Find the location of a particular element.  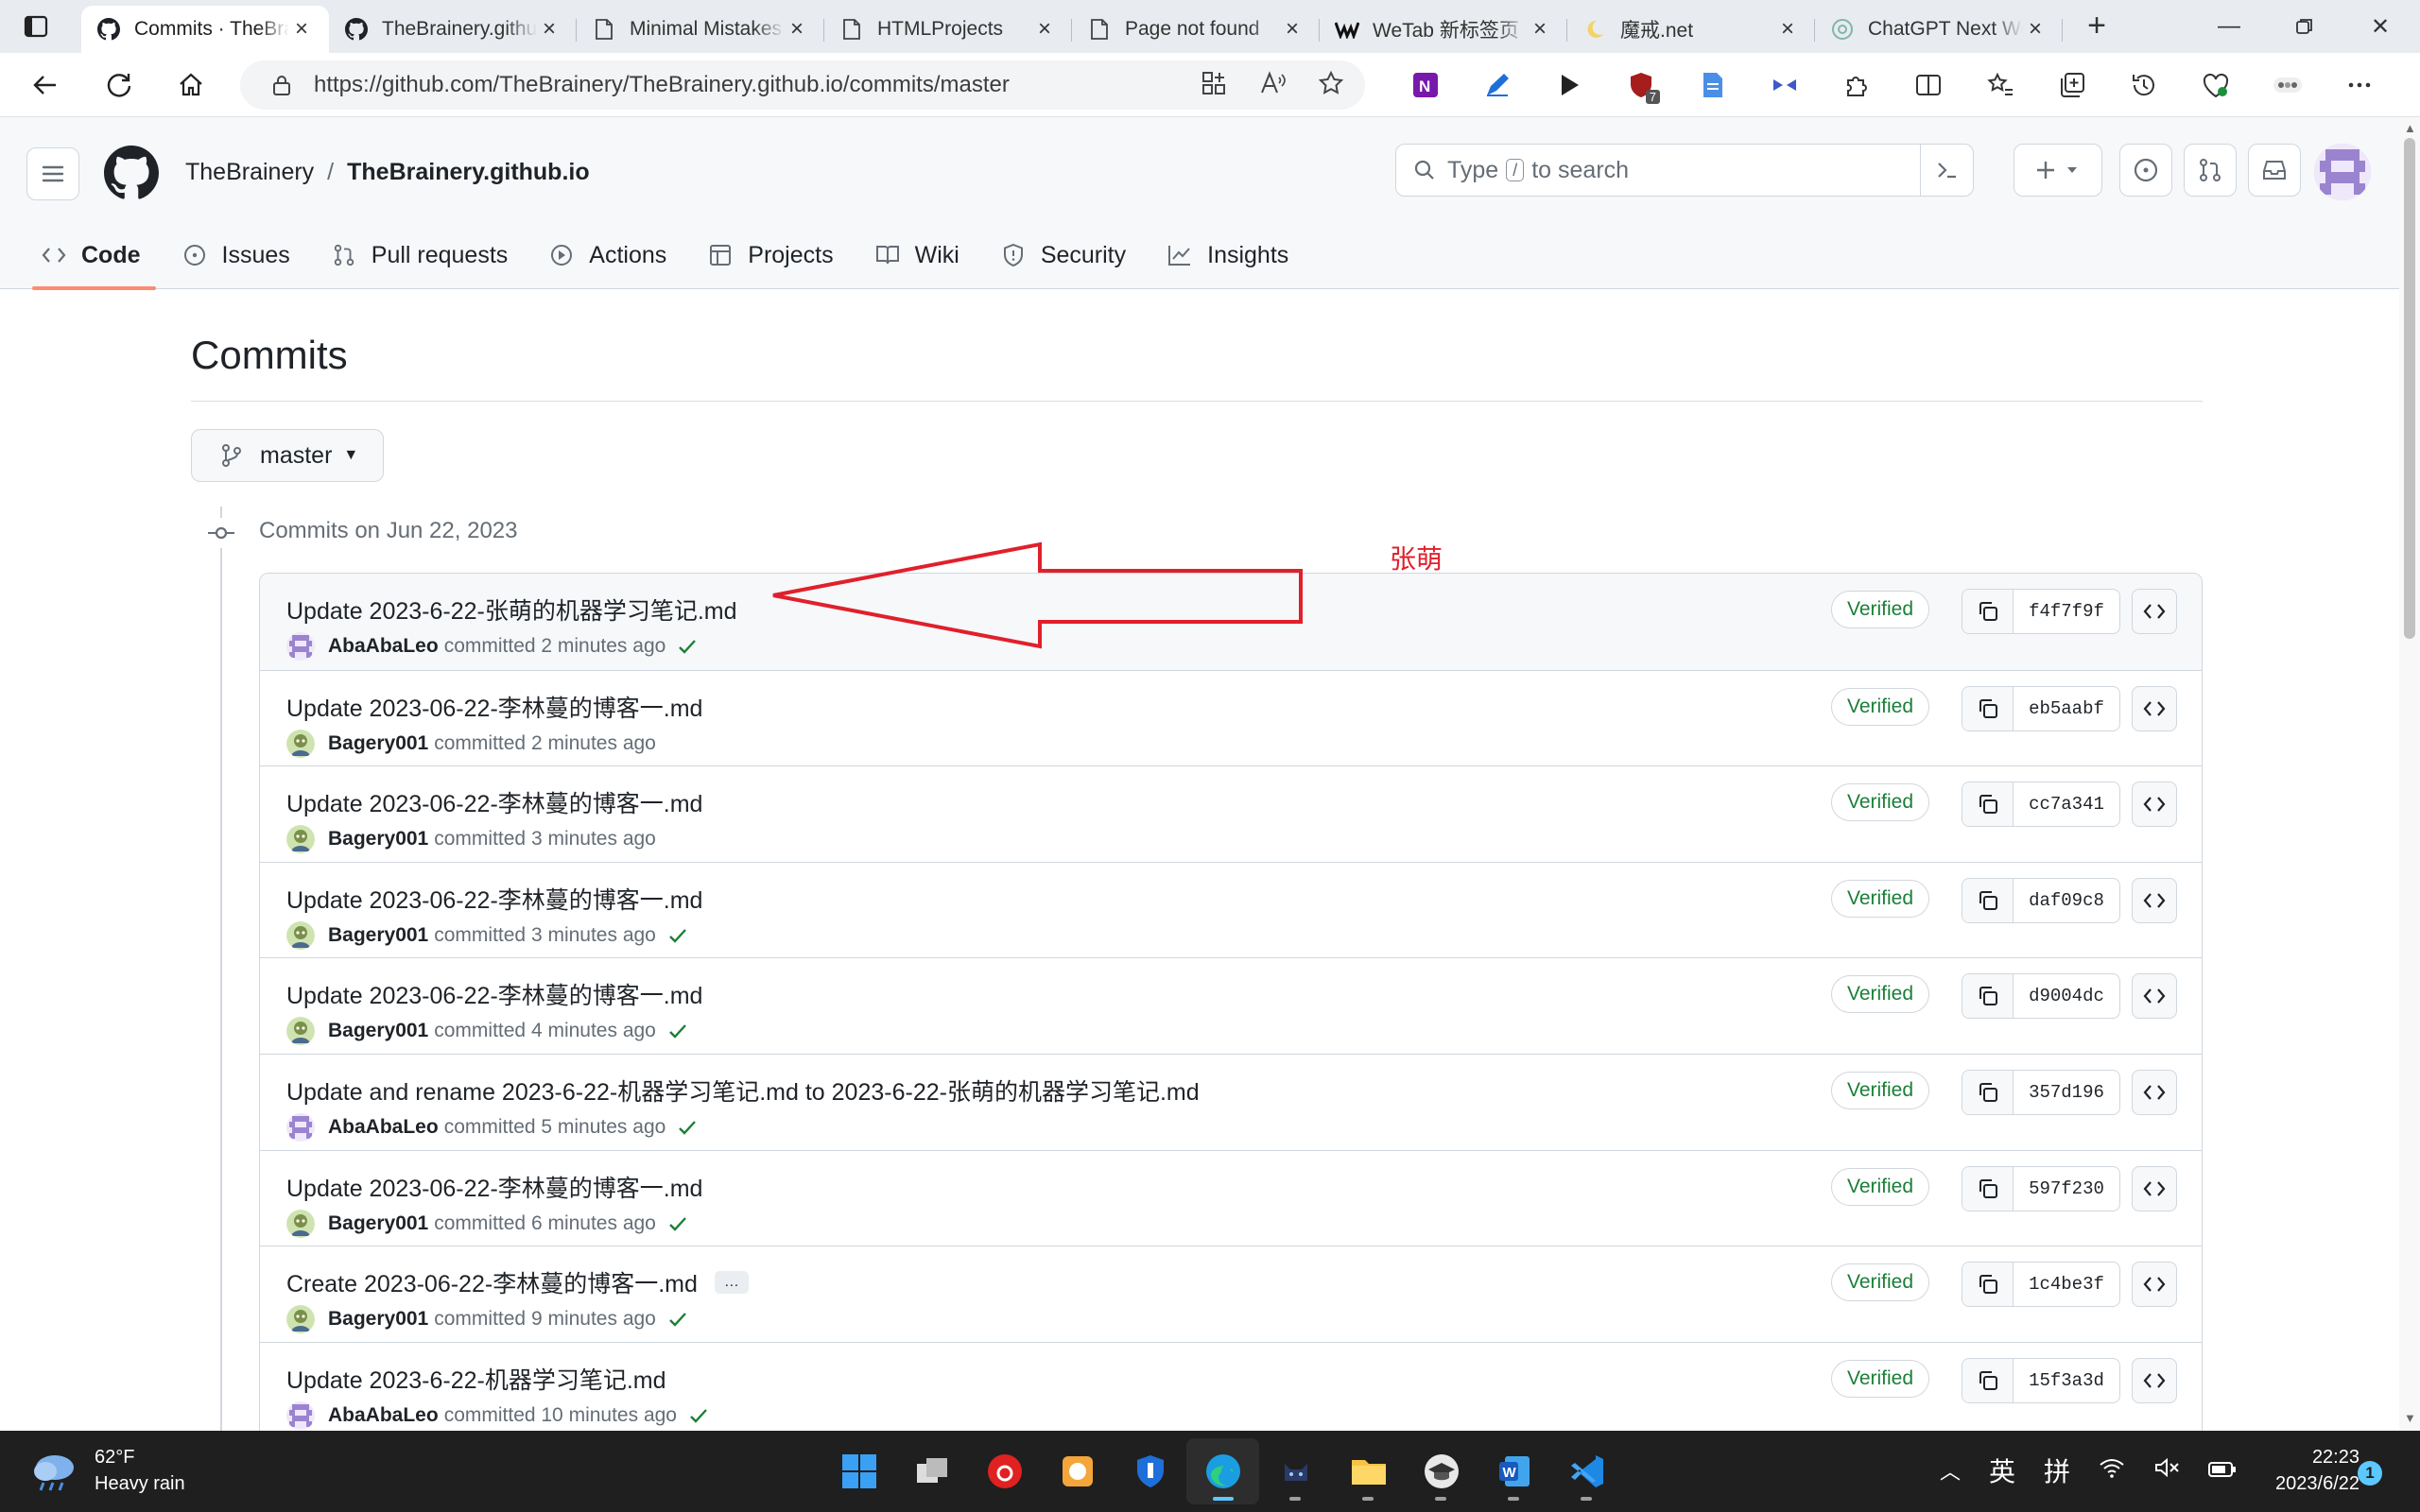

refresh-button is located at coordinates (119, 85).